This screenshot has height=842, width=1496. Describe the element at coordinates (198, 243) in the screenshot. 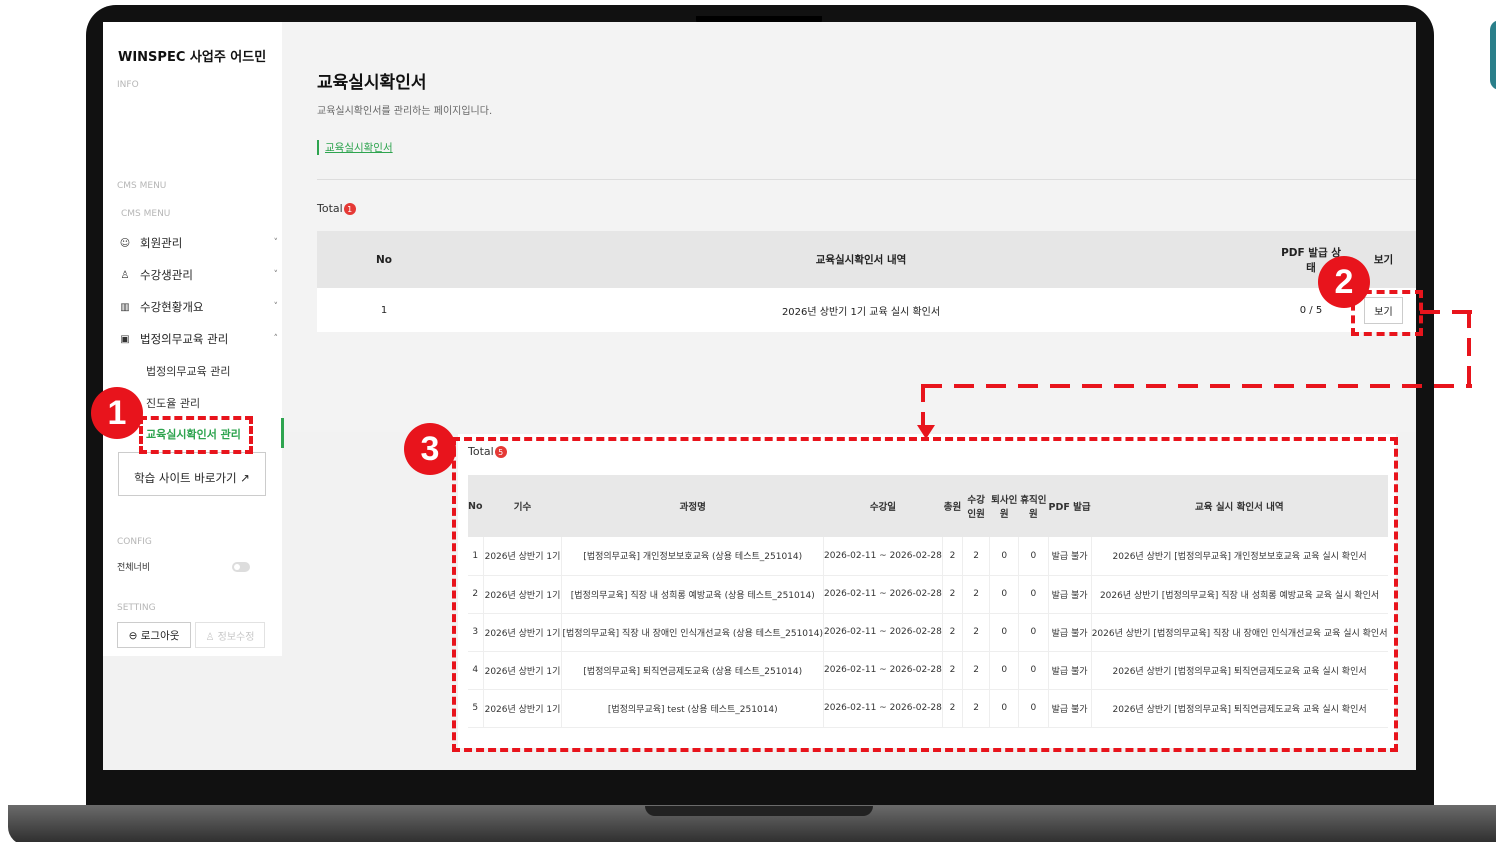

I see `menu-item-members: ☺ 회원관리 ˅` at that location.